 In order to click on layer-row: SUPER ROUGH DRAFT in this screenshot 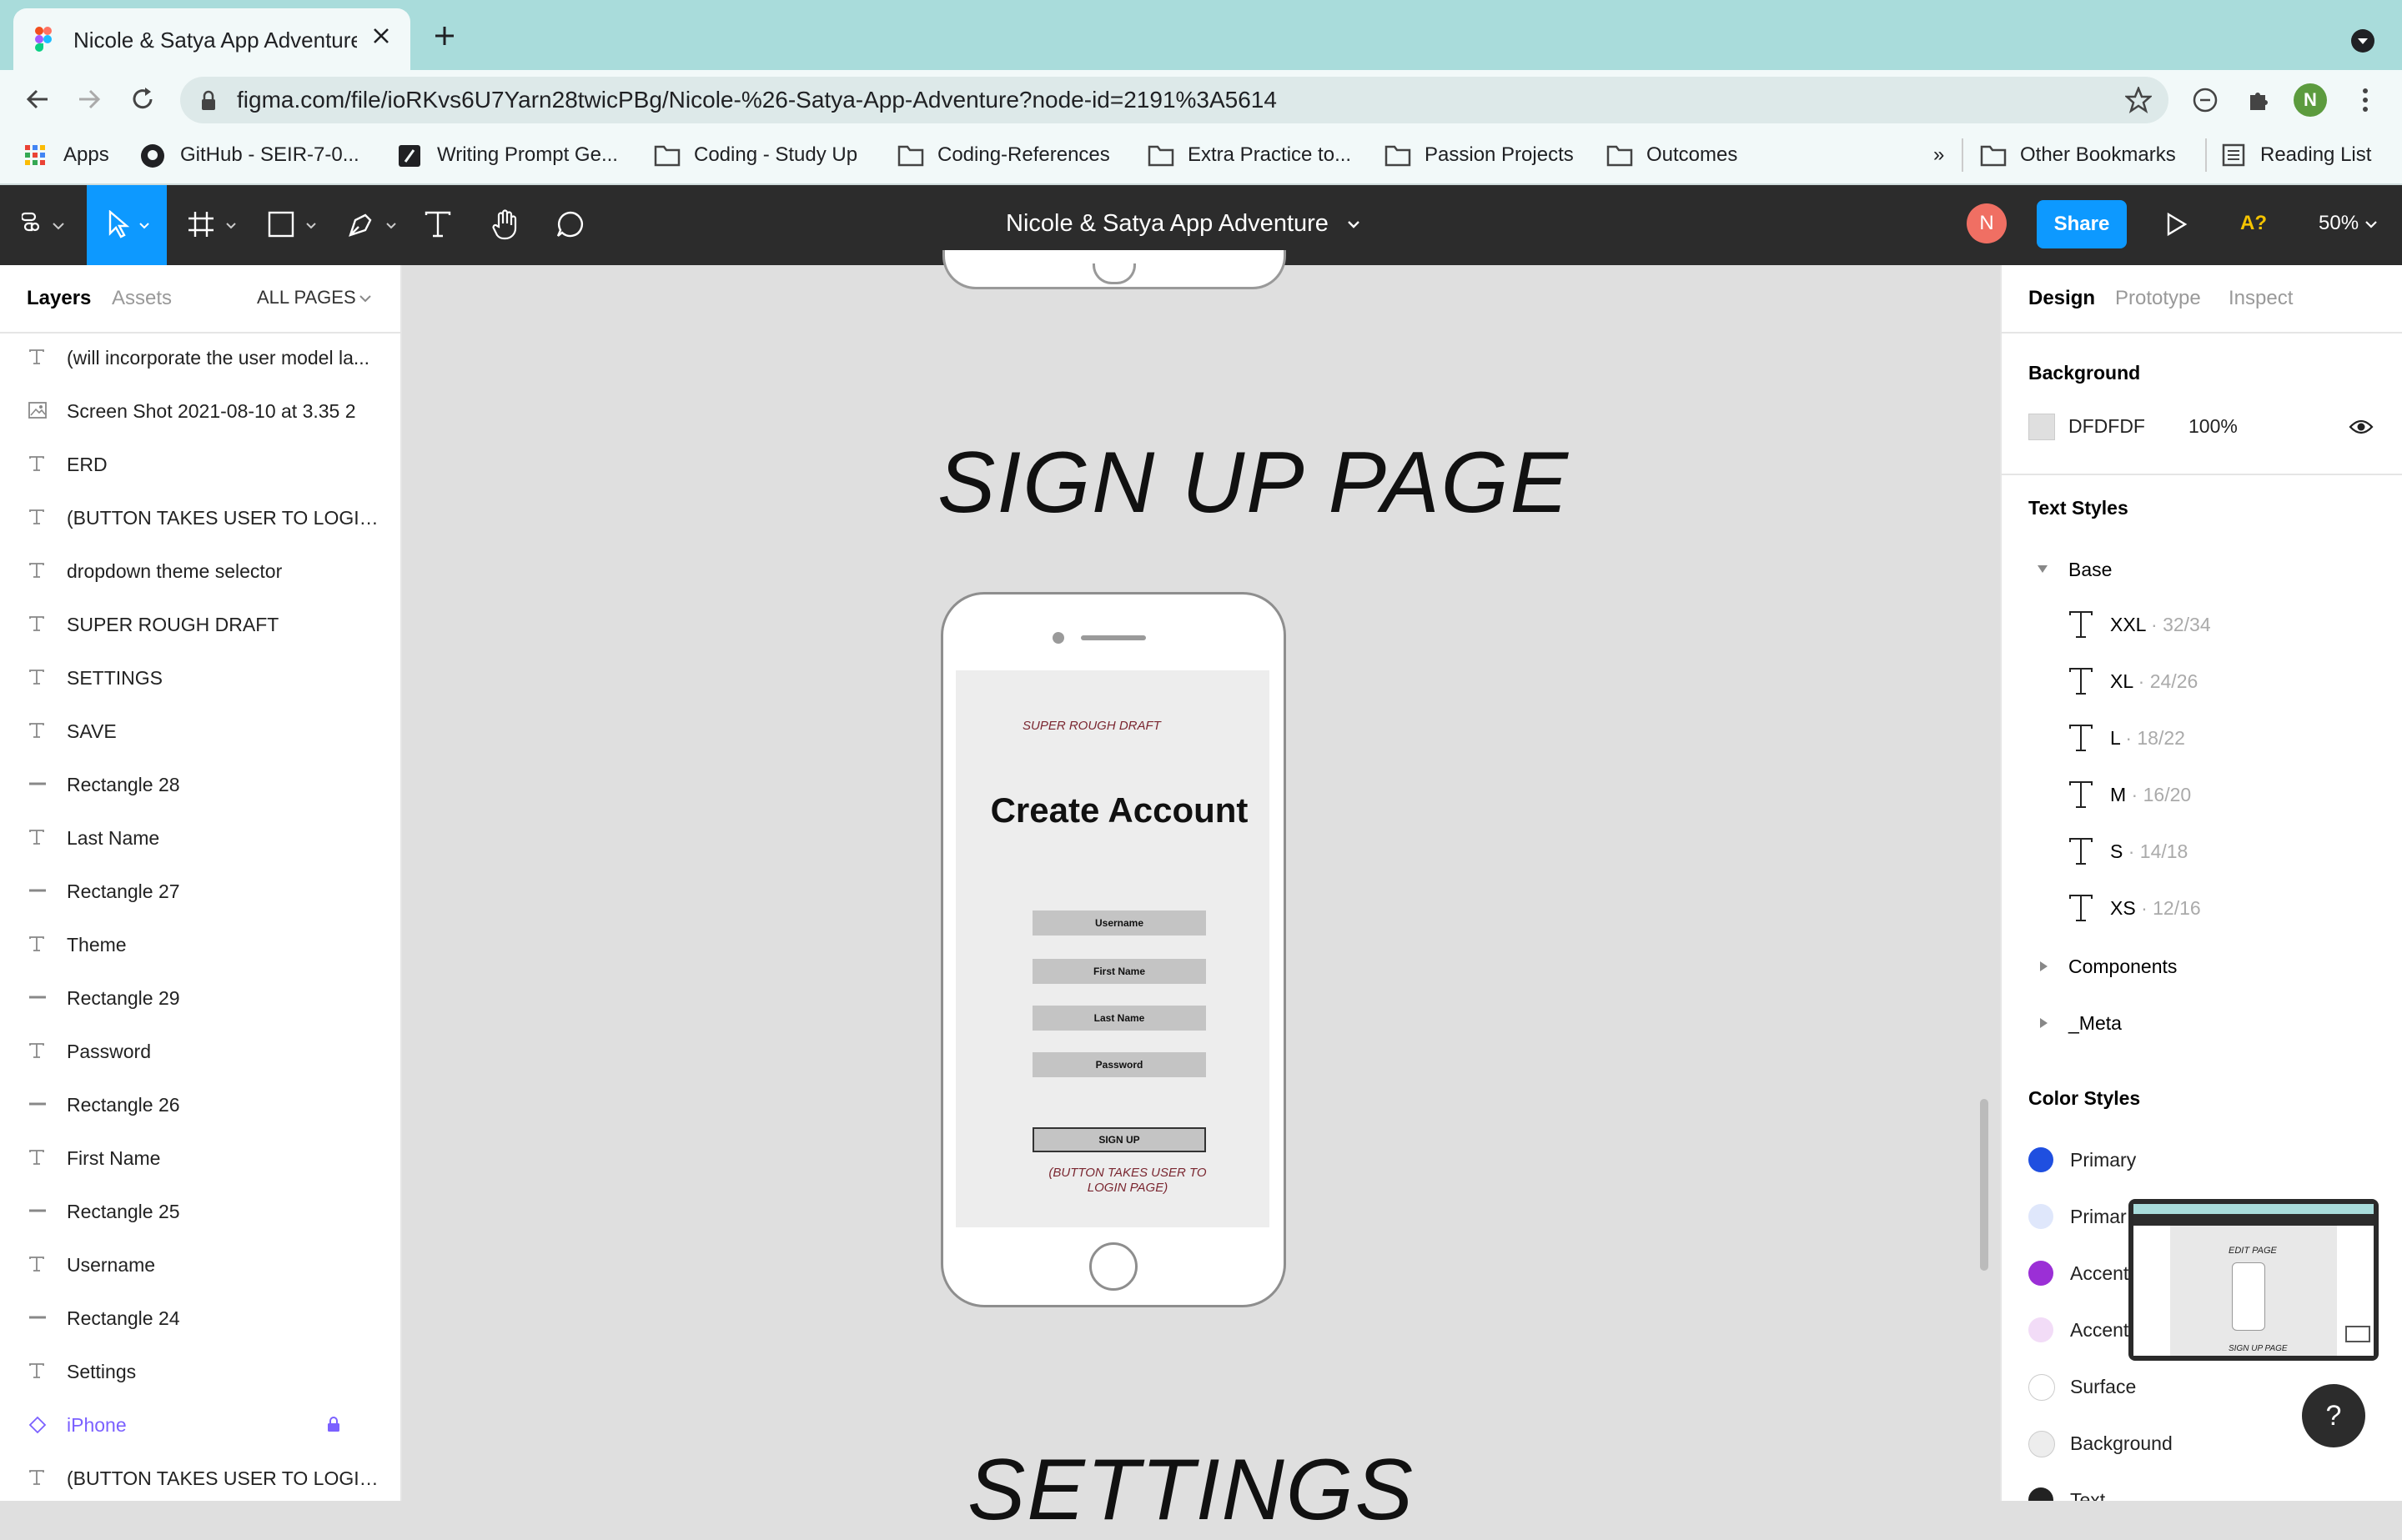, I will do `click(200, 625)`.